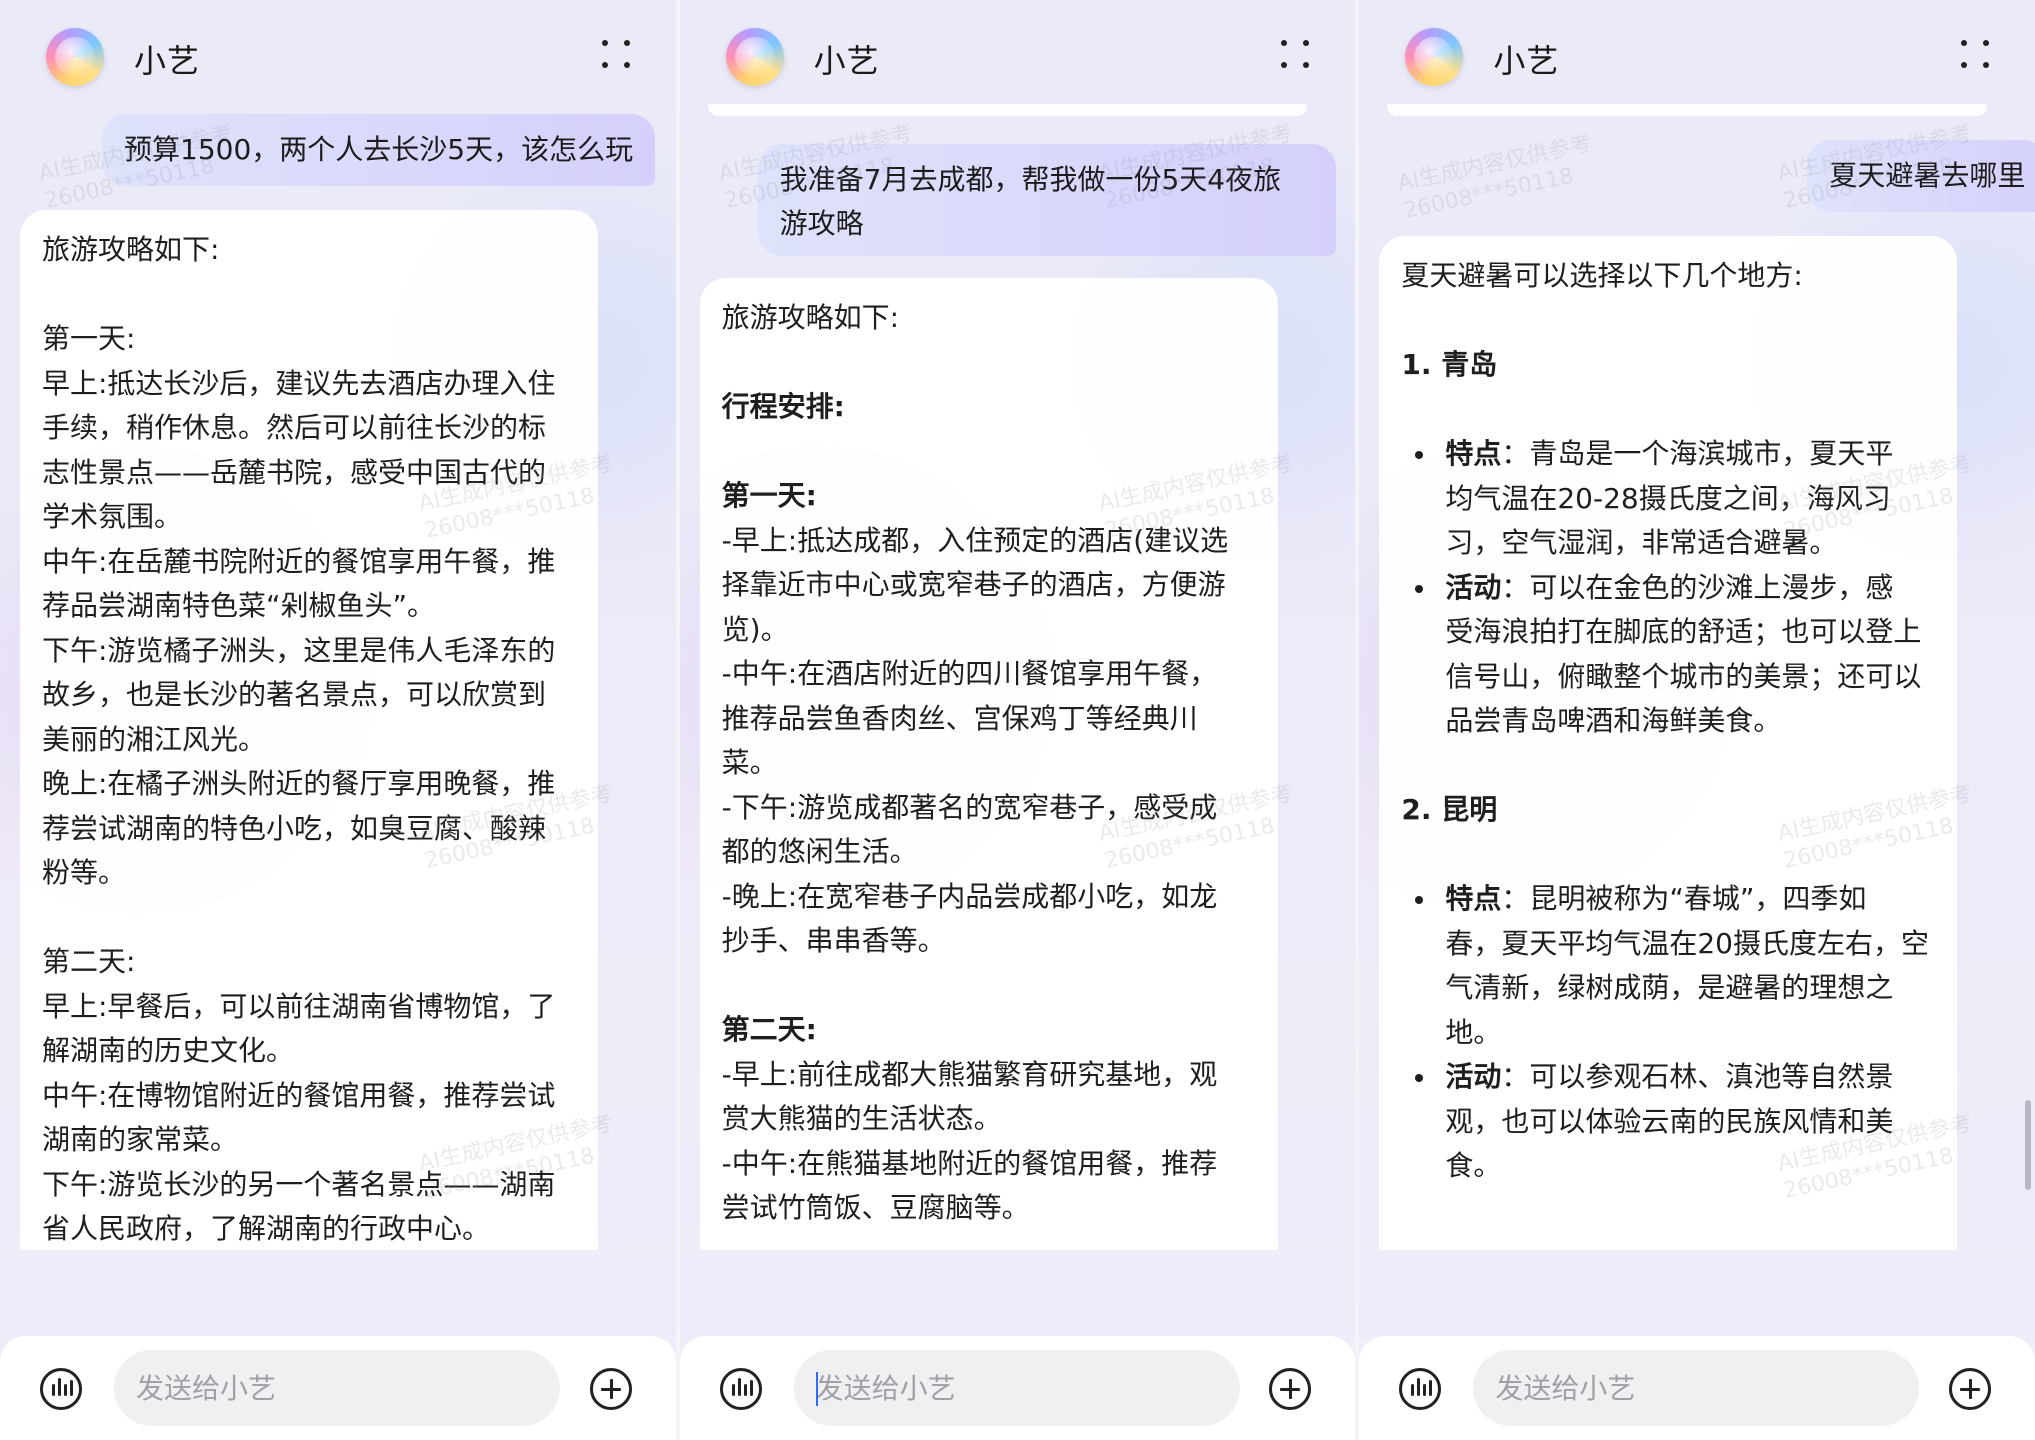 This screenshot has width=2035, height=1440. I want to click on response-intro: 夏天避暑可以选择以下几个地方:, so click(1602, 275).